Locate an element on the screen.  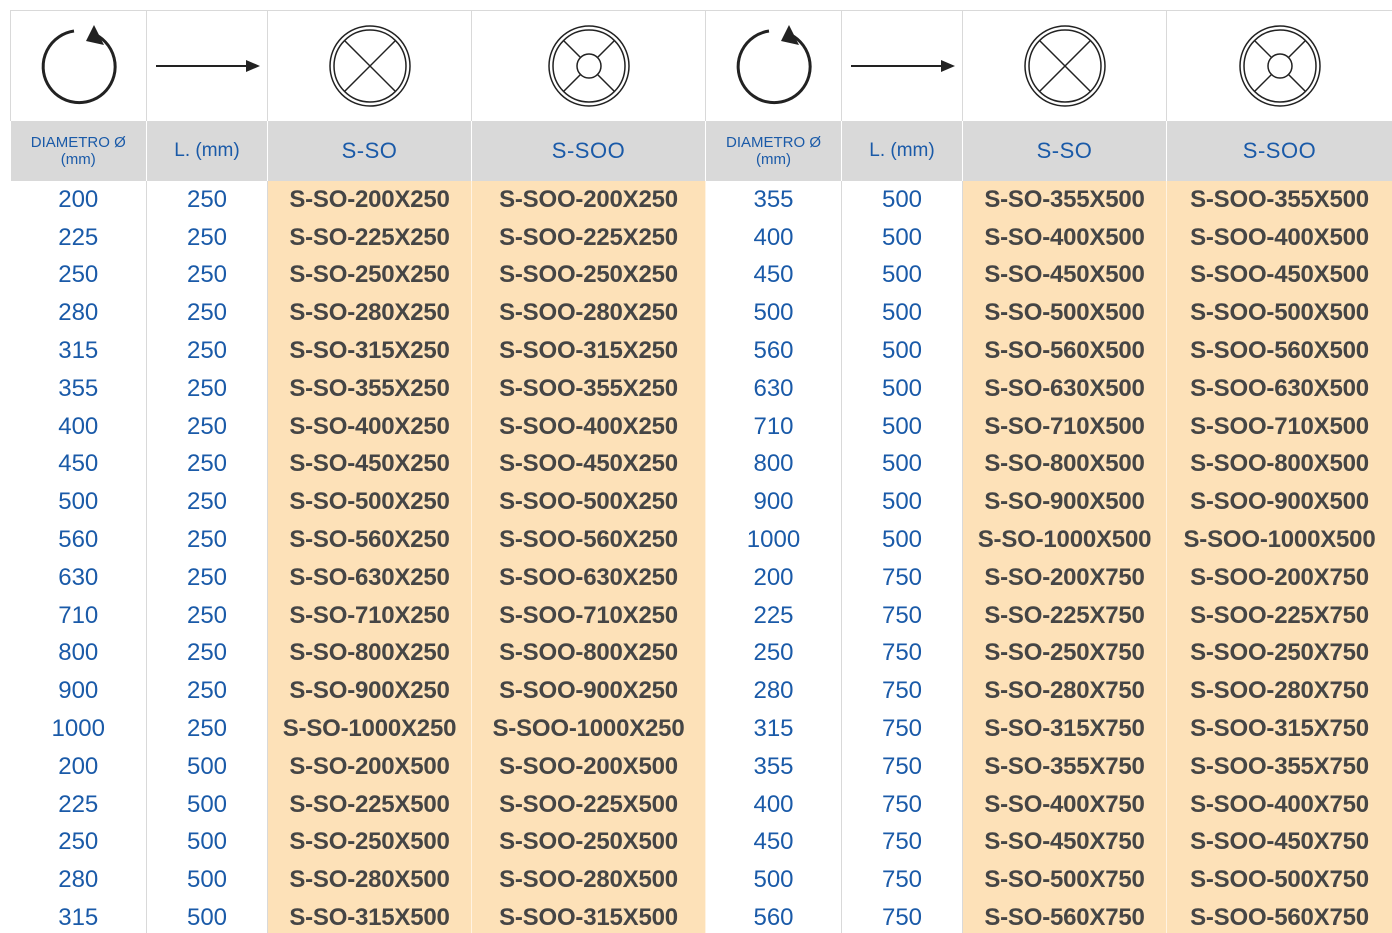
s-soo-code-cell: S-SOO-630X500 is located at coordinates (1279, 388).